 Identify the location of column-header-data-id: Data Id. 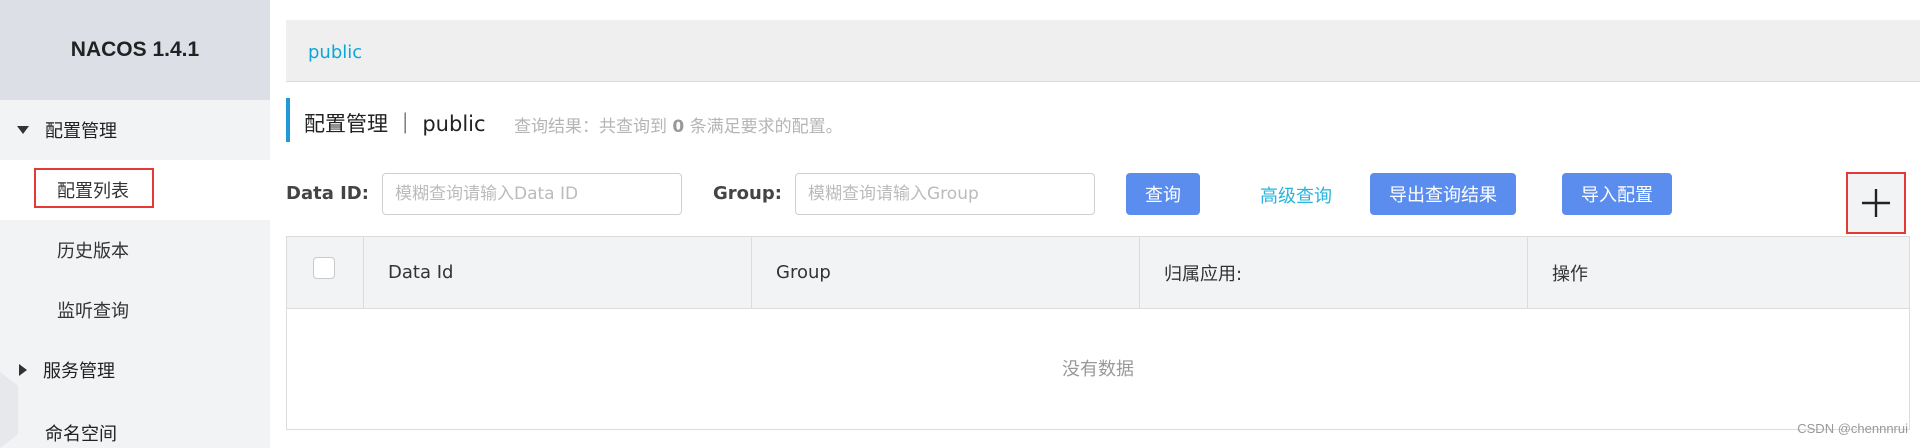
(557, 272).